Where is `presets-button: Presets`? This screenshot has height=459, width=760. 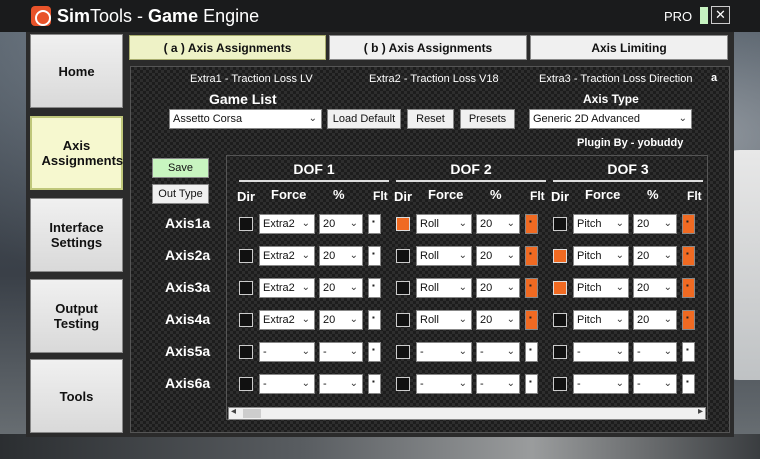 presets-button: Presets is located at coordinates (487, 119).